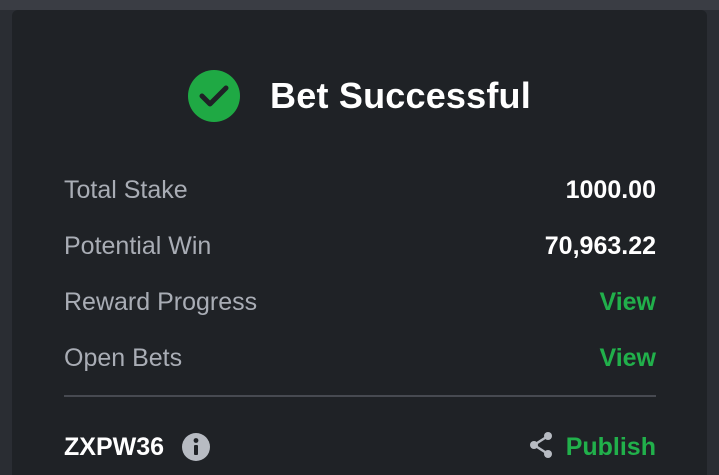  I want to click on reward-progress-label: Reward Progress, so click(161, 301).